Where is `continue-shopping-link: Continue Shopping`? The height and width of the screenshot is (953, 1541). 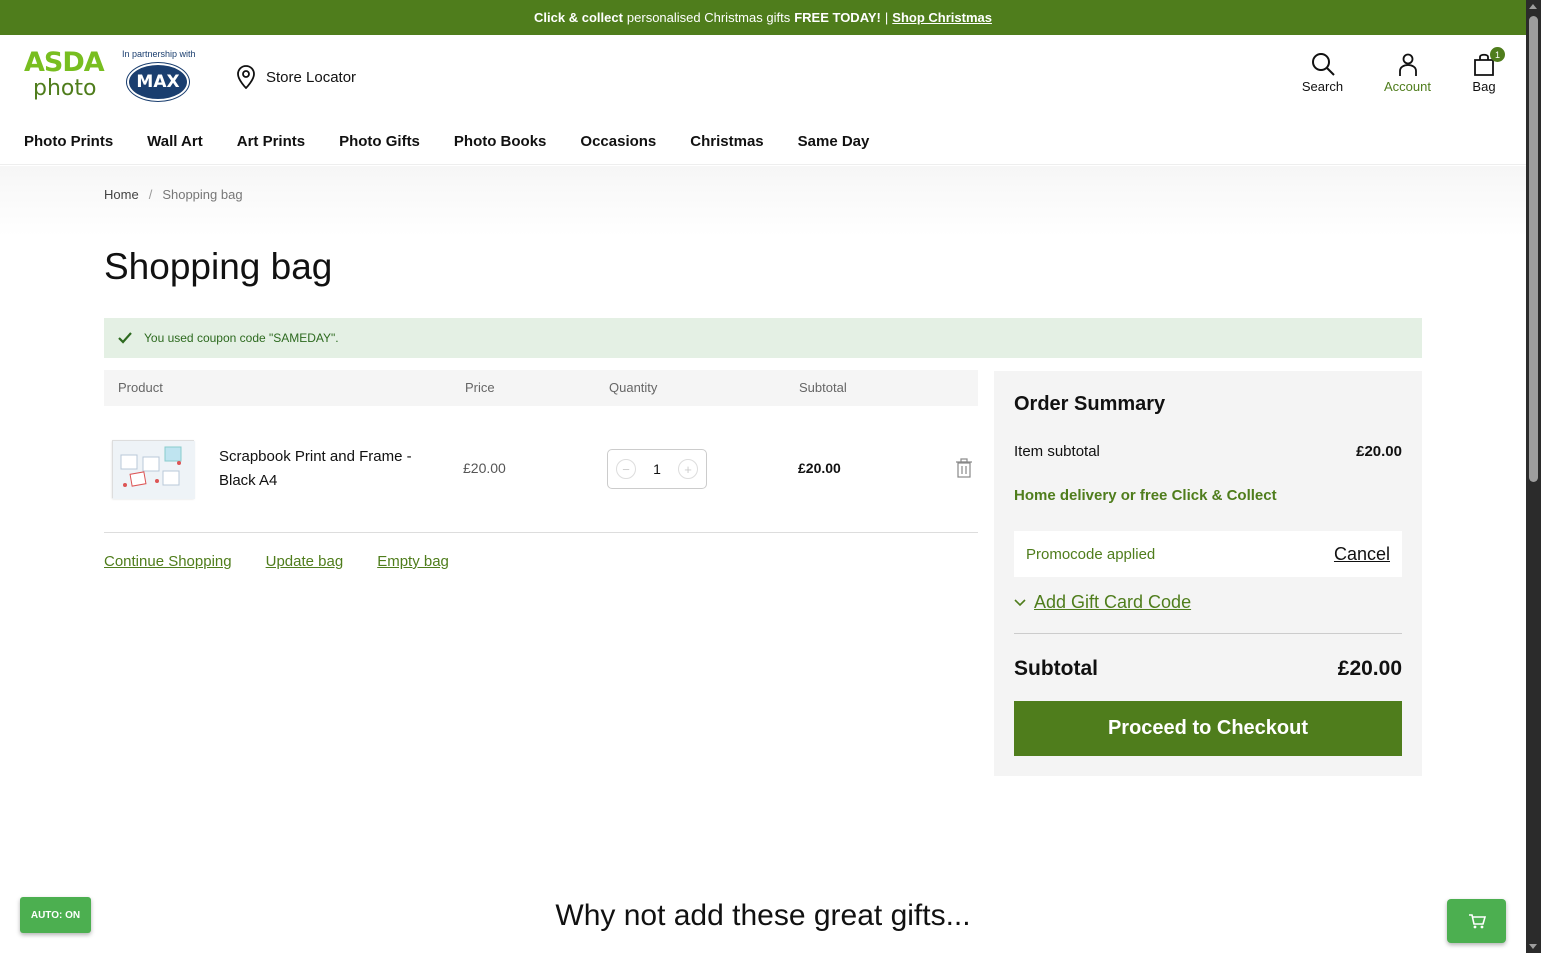
continue-shopping-link: Continue Shopping is located at coordinates (168, 561).